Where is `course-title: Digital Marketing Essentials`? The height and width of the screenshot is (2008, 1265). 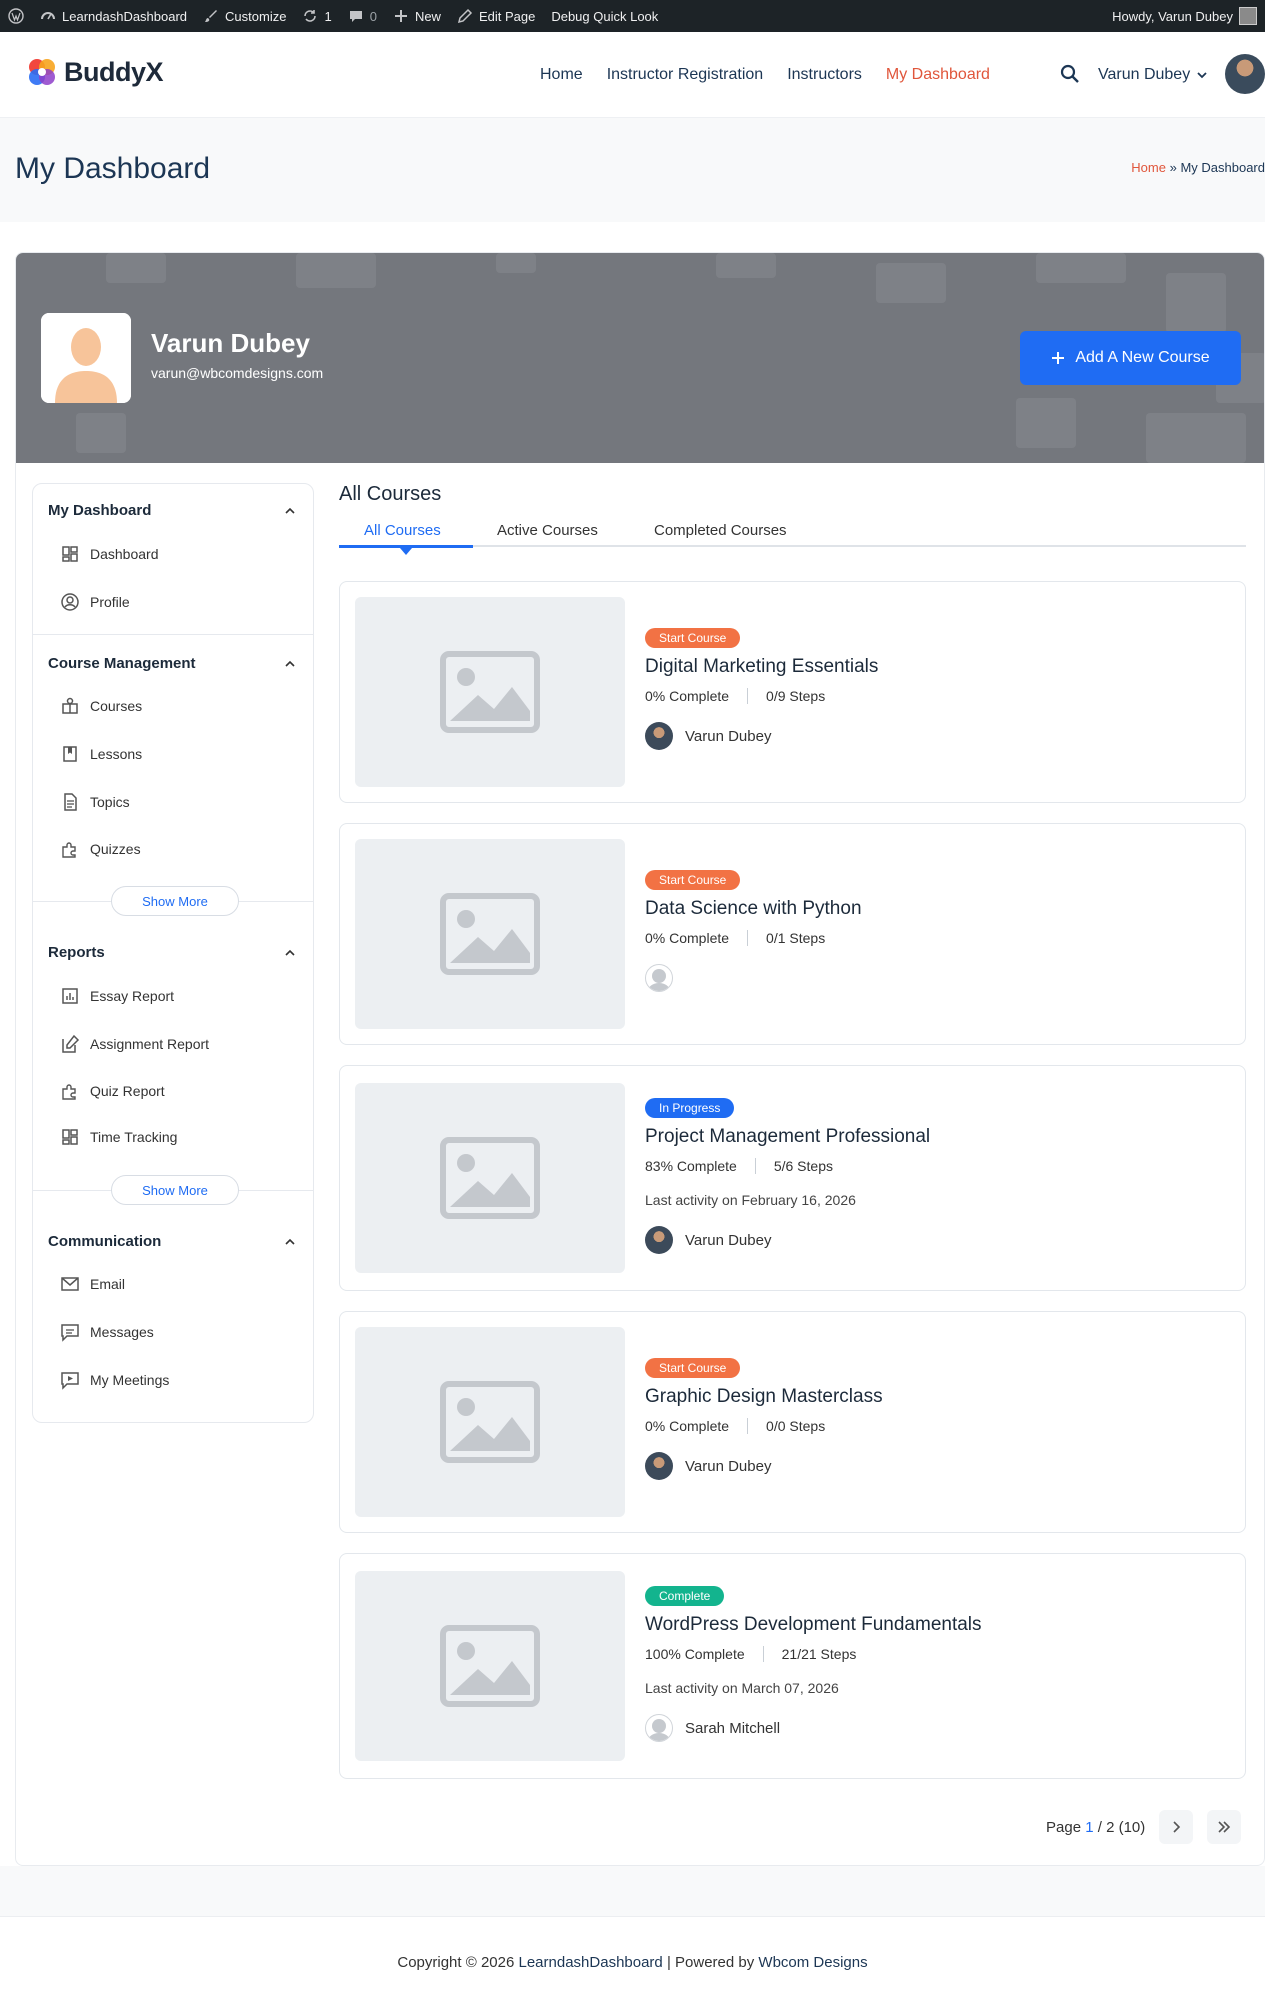 course-title: Digital Marketing Essentials is located at coordinates (761, 667).